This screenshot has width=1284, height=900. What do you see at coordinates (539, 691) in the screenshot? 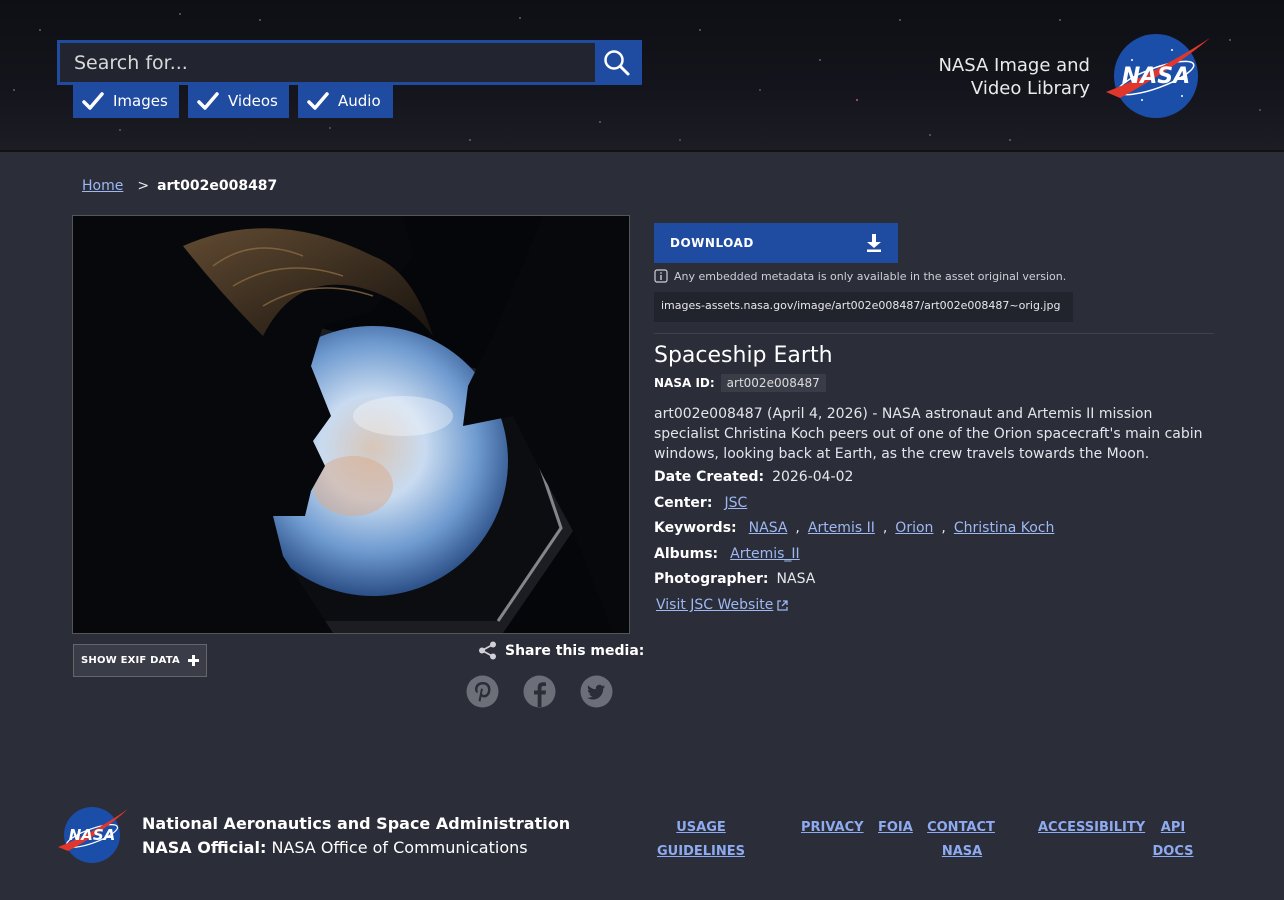
I see `facebook-icon` at bounding box center [539, 691].